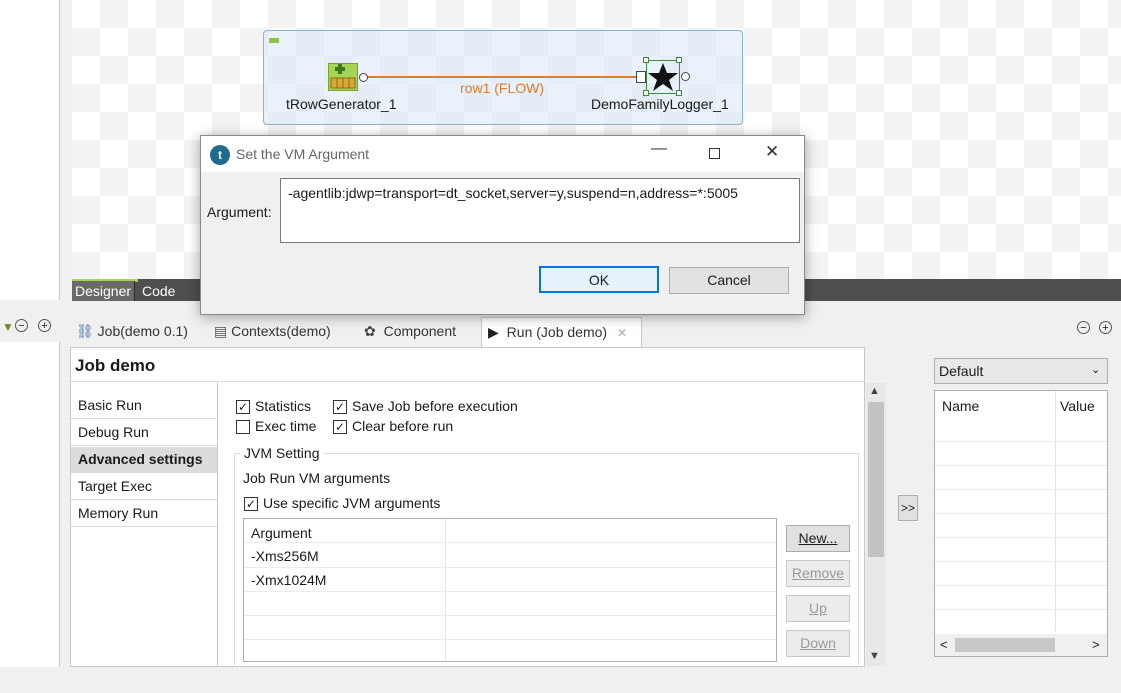  Describe the element at coordinates (243, 407) in the screenshot. I see `statistics-checkbox: ✓` at that location.